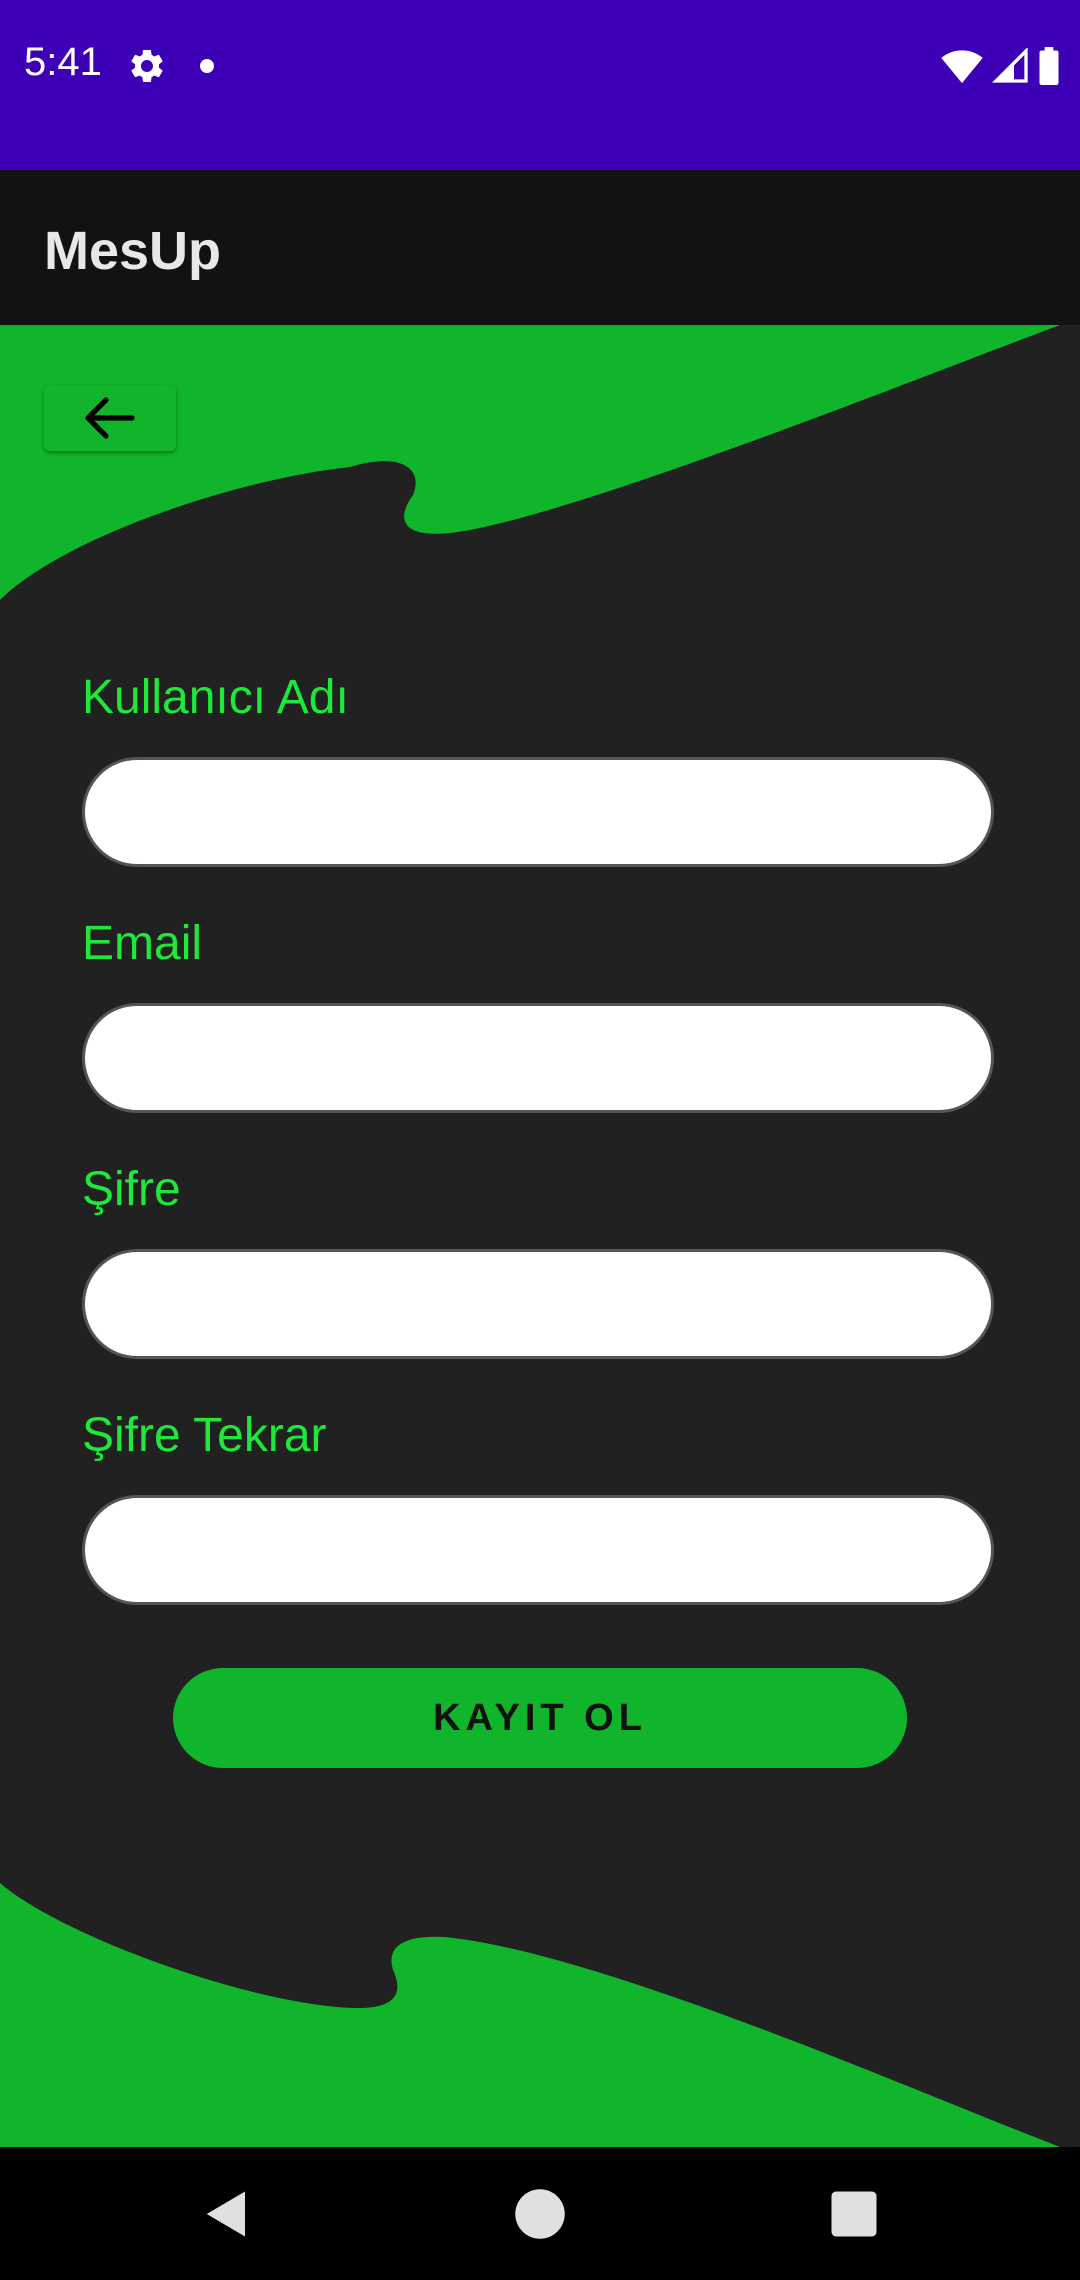  I want to click on app-title: MesUp, so click(133, 251).